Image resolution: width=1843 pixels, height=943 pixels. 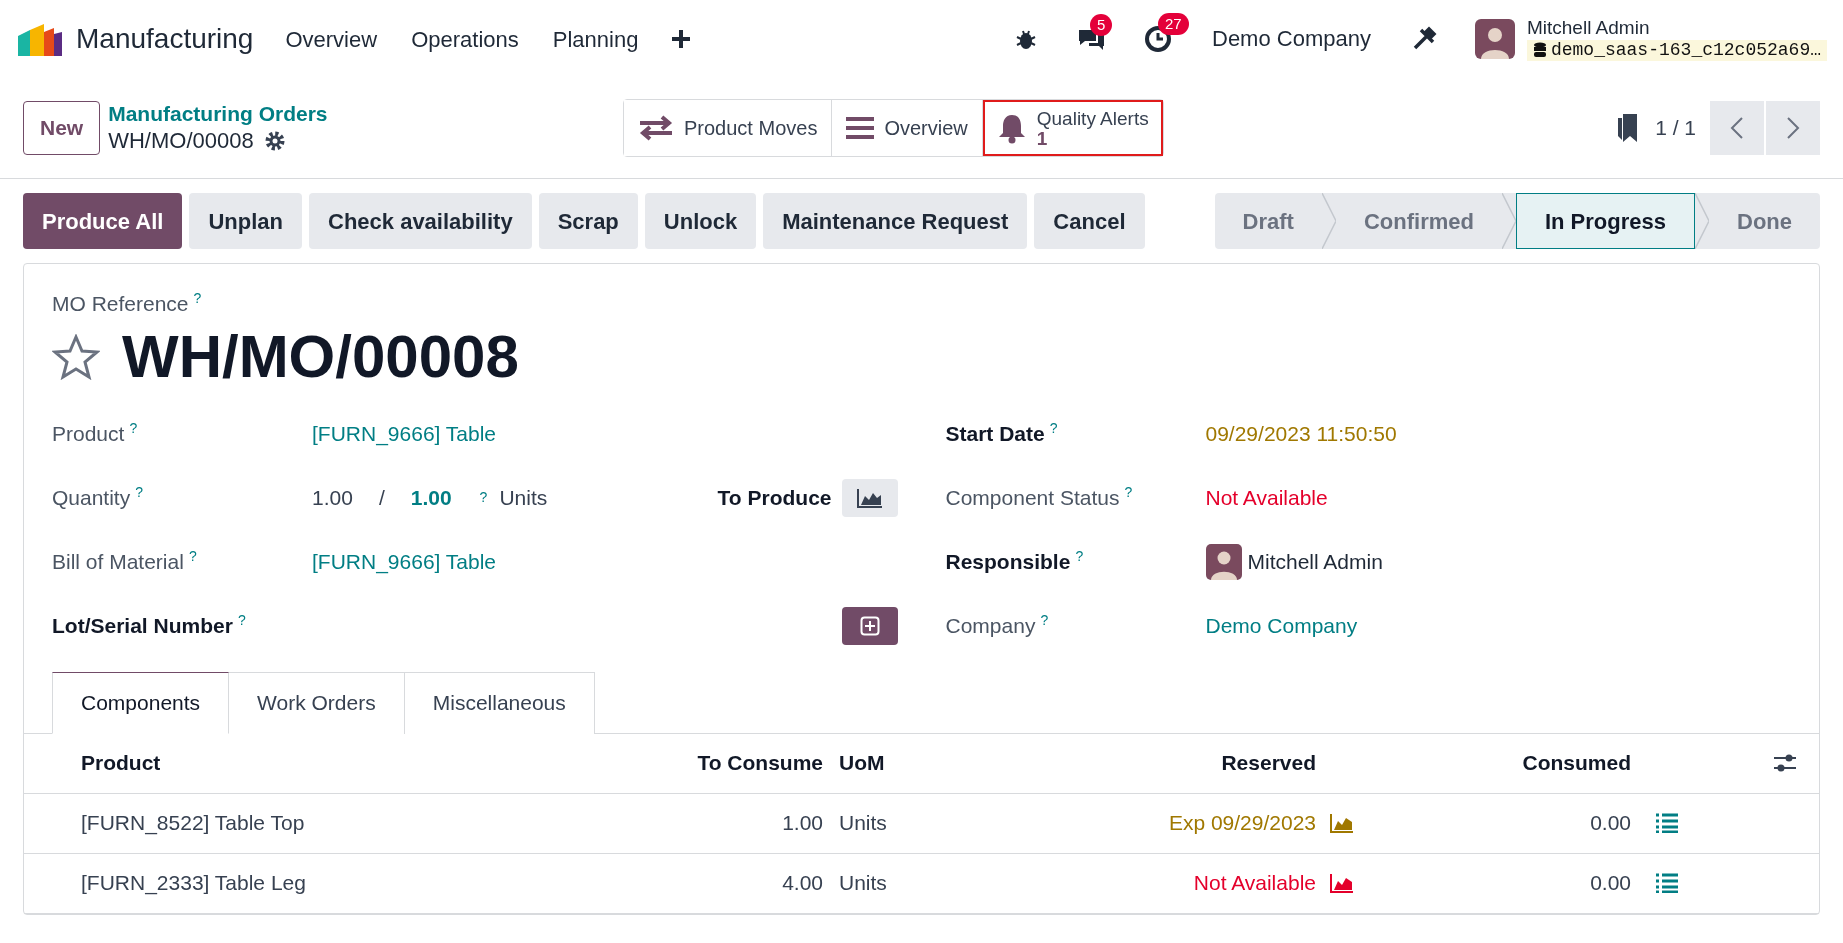 What do you see at coordinates (141, 702) in the screenshot?
I see `notebook-tab: Components` at bounding box center [141, 702].